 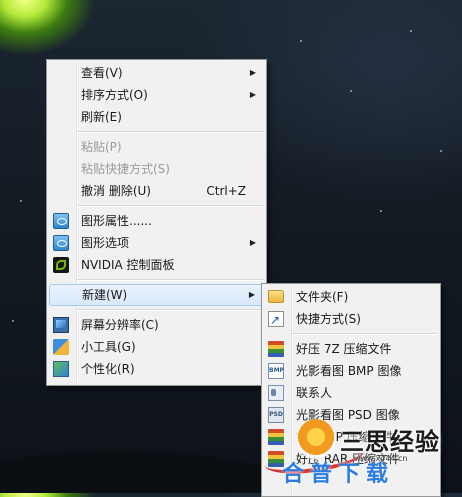 What do you see at coordinates (120, 325) in the screenshot?
I see `menu-item-screen-resolution-label: 屏幕分辨率(C)` at bounding box center [120, 325].